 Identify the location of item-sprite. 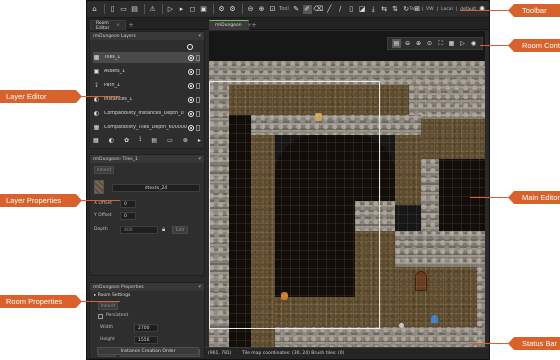
(318, 117).